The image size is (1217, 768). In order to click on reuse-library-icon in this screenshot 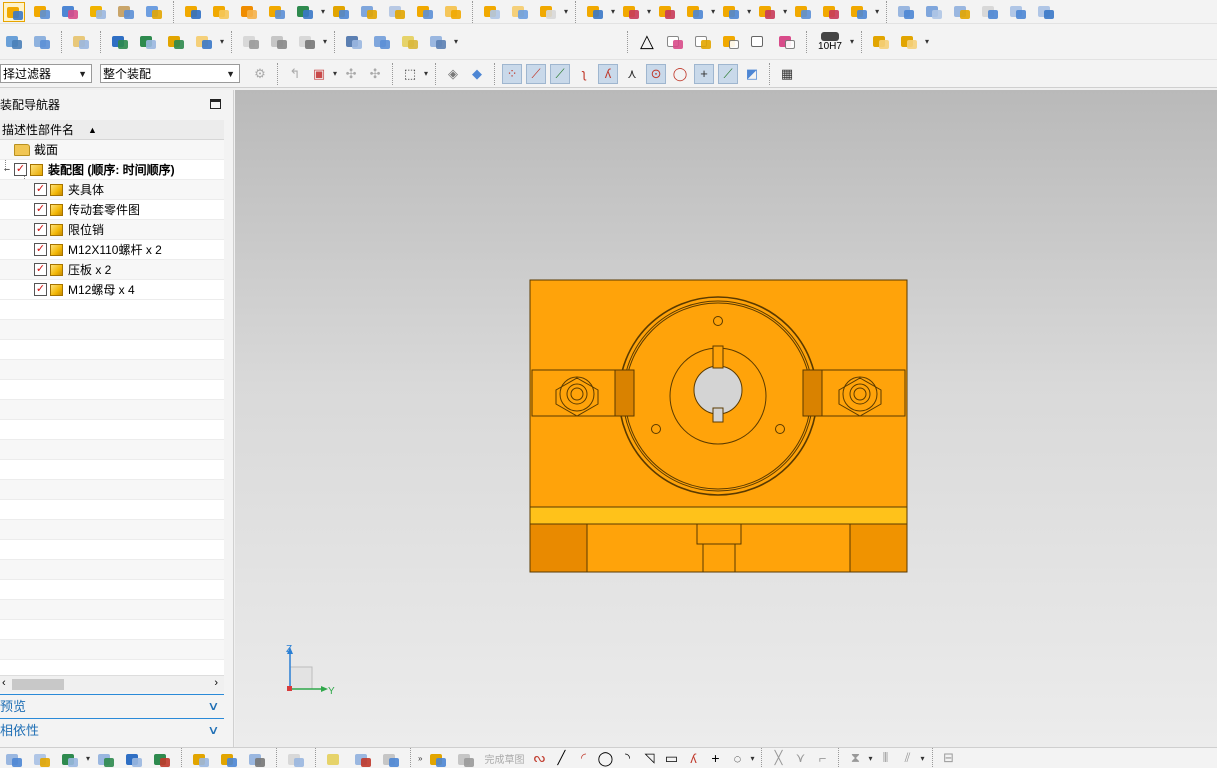, I will do `click(881, 42)`.